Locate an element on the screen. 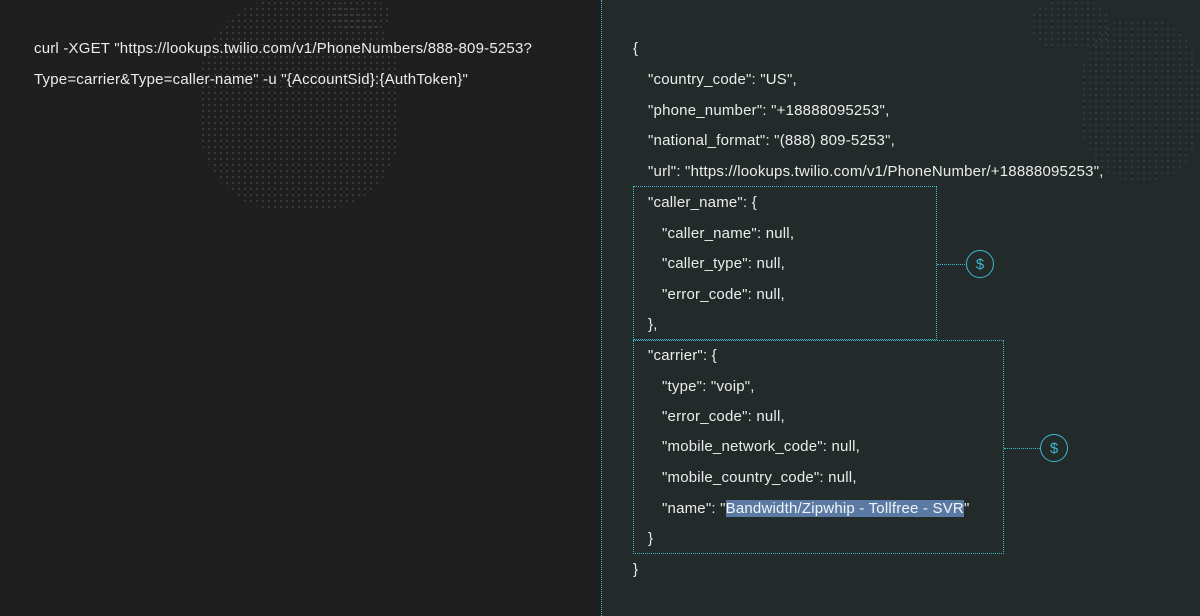 The width and height of the screenshot is (1200, 616). carrier-name-end-quote: " is located at coordinates (966, 508).